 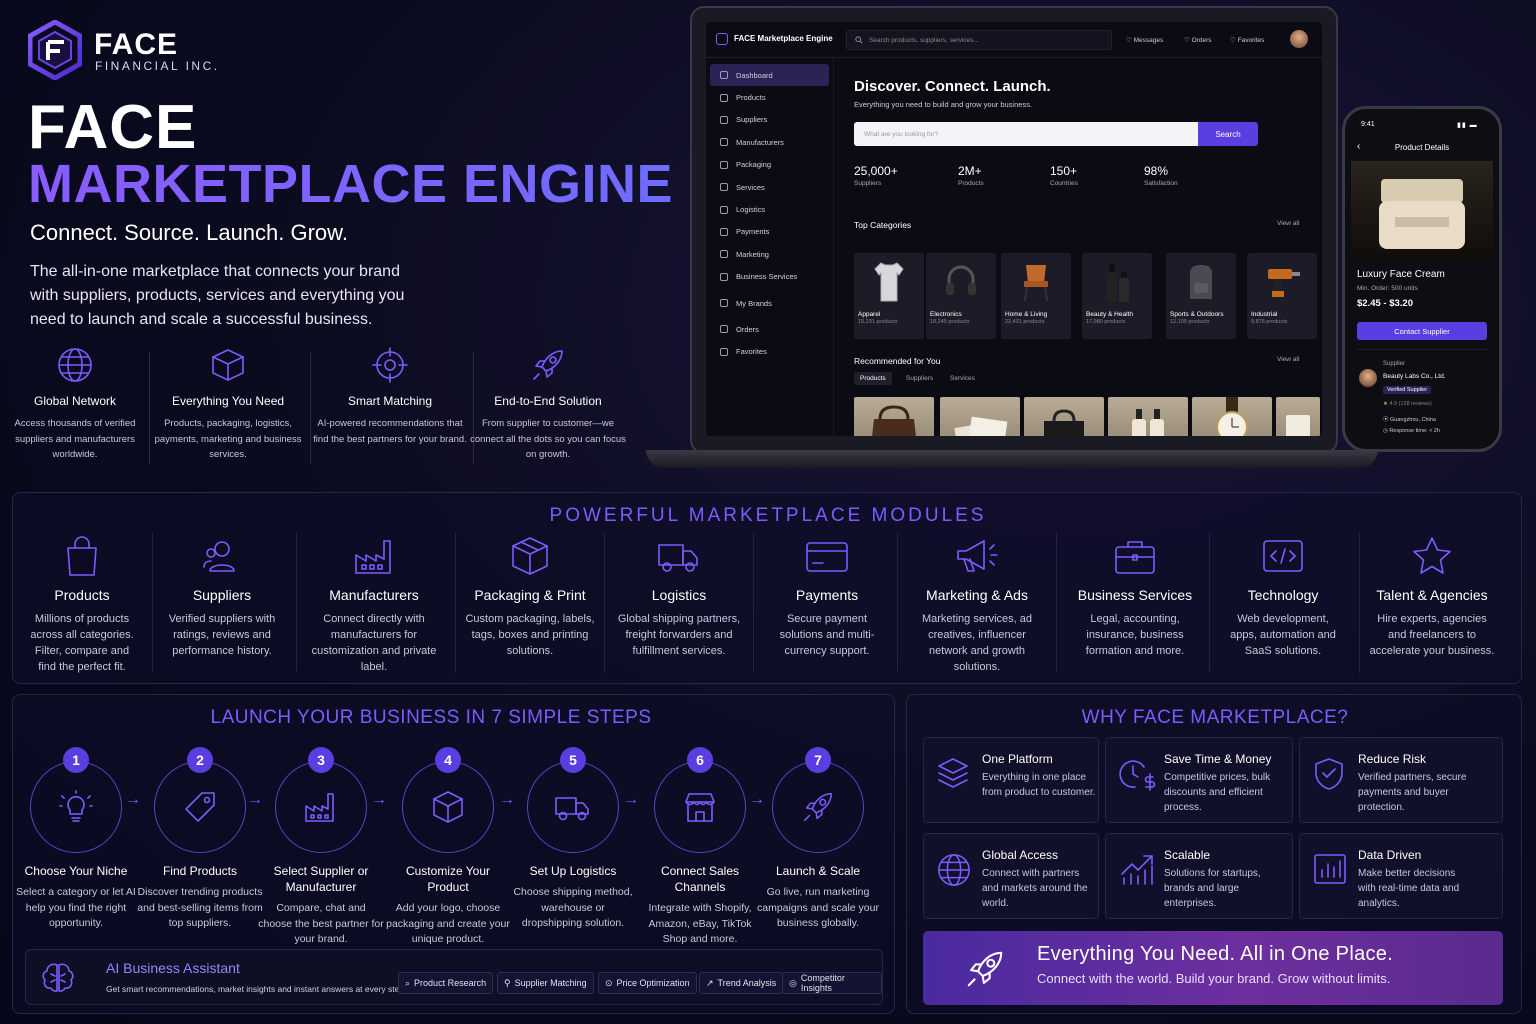 I want to click on chip-supplier-matching: ⚲ Supplier Matching, so click(x=545, y=983).